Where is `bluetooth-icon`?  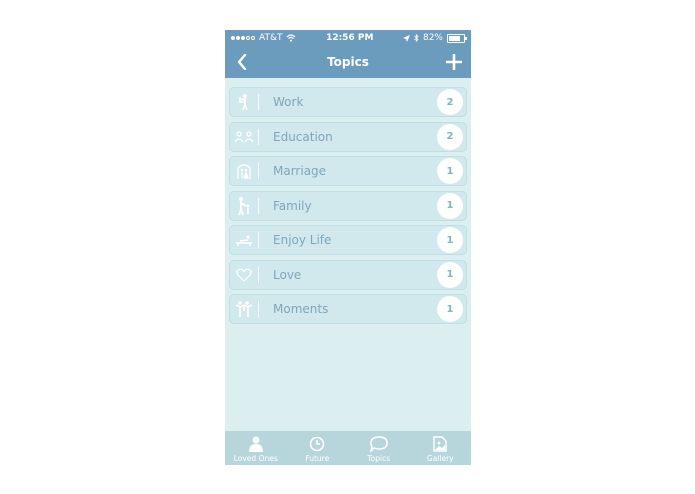
bluetooth-icon is located at coordinates (416, 38).